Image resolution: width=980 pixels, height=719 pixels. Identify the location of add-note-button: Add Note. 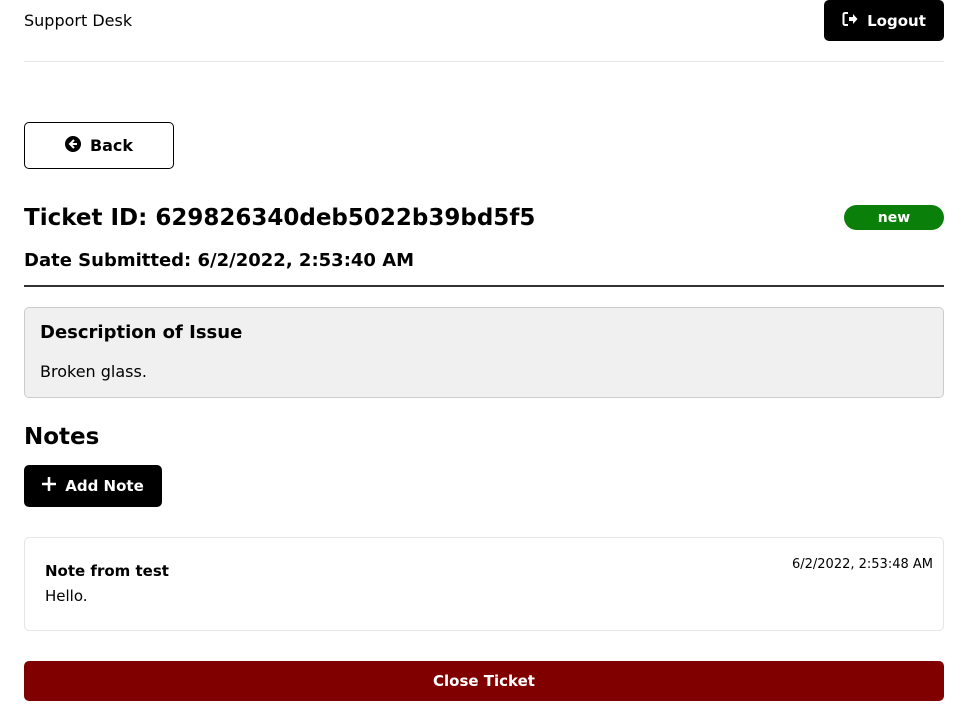
(93, 486).